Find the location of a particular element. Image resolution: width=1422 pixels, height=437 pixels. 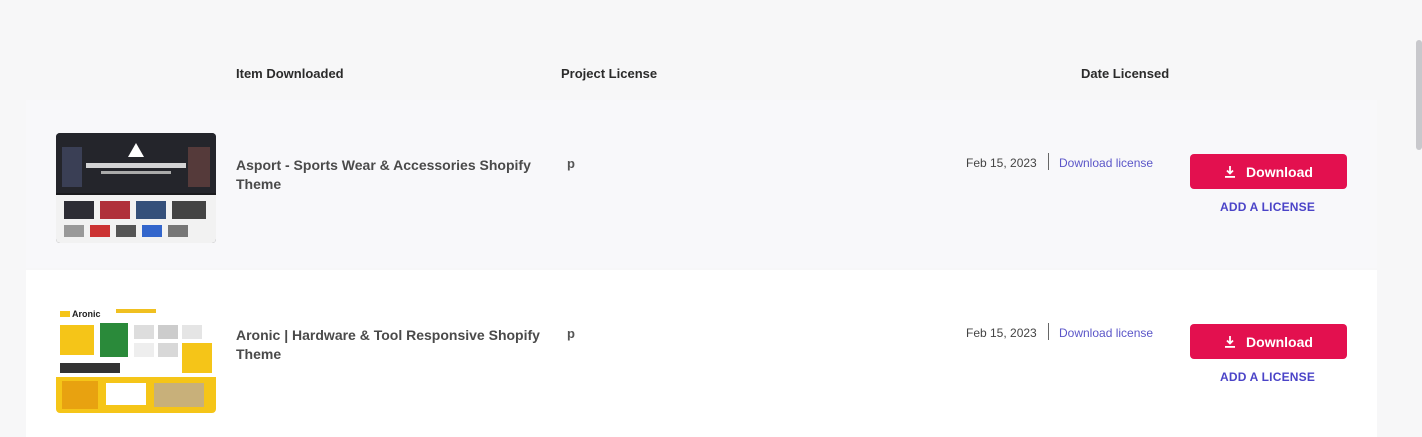

asport-thumbnail-image is located at coordinates (136, 188).